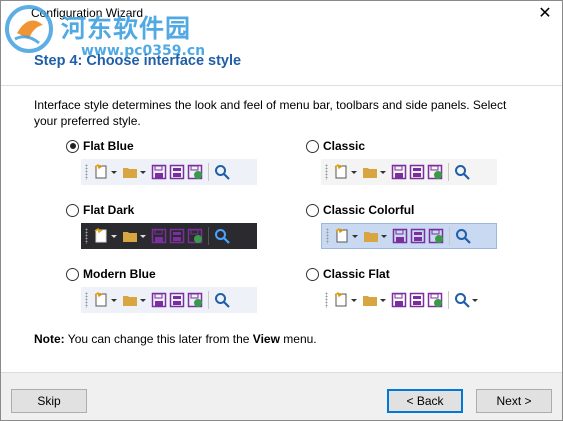  What do you see at coordinates (344, 146) in the screenshot?
I see `option-label: Classic` at bounding box center [344, 146].